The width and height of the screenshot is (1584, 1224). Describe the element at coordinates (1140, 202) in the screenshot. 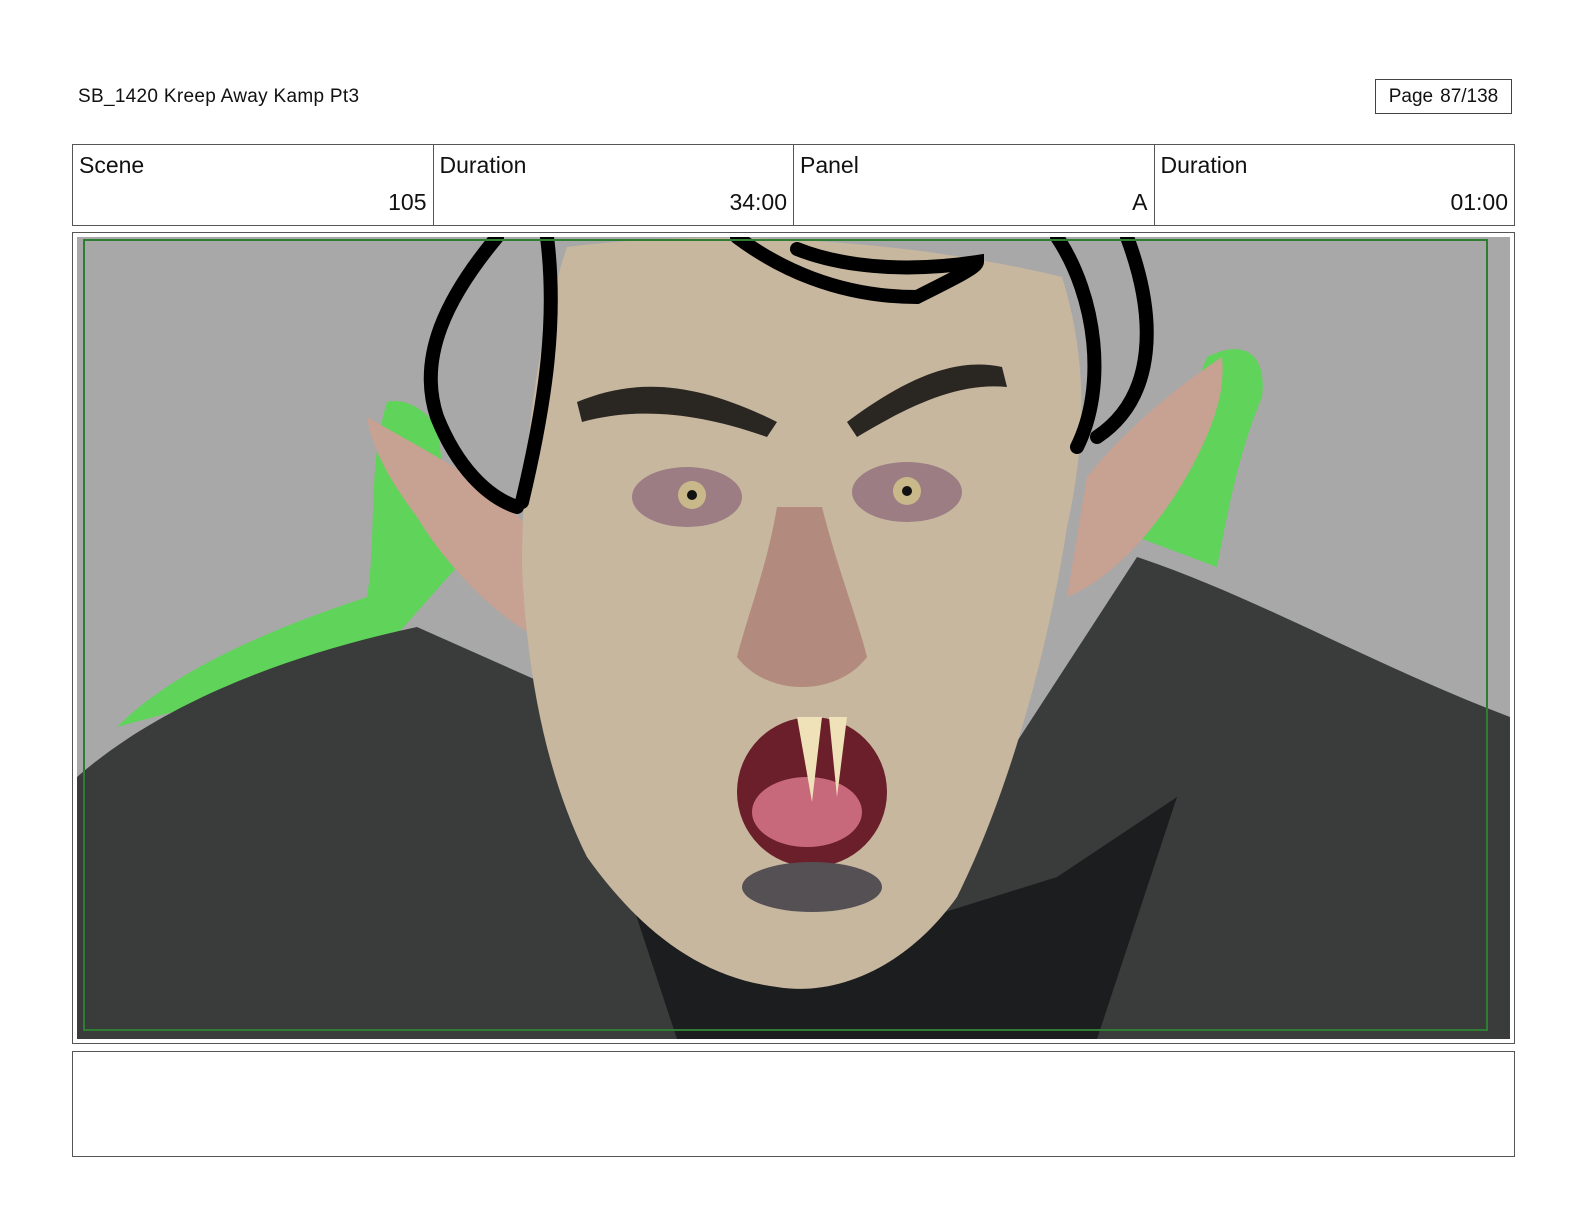

I see `panel-value: A` at that location.